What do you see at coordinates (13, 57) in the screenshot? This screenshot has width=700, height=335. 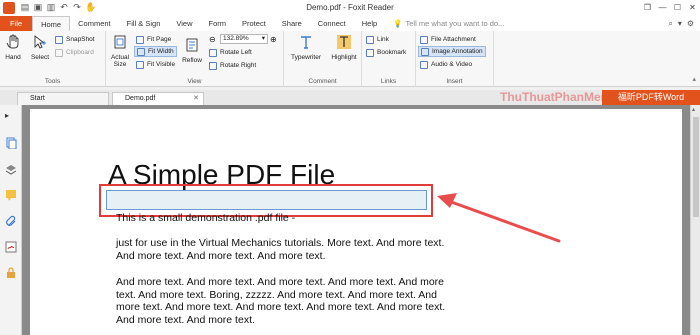 I see `hand-label: Hand` at bounding box center [13, 57].